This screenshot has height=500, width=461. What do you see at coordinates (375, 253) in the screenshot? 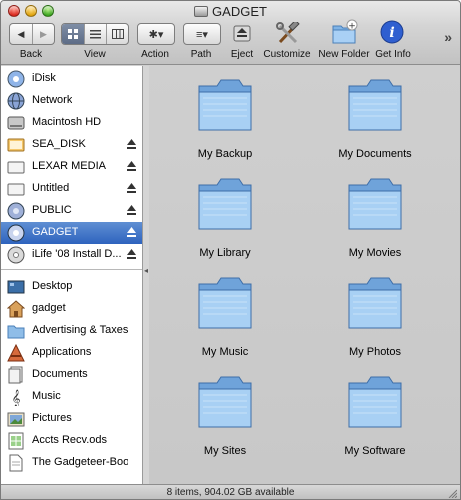
I see `folder-label: My Movies` at bounding box center [375, 253].